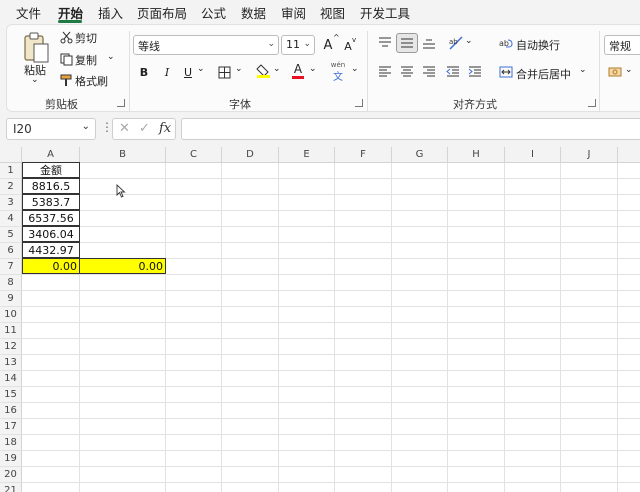 Image resolution: width=640 pixels, height=492 pixels. What do you see at coordinates (51, 266) in the screenshot?
I see `cell-A7-total: 0.00` at bounding box center [51, 266].